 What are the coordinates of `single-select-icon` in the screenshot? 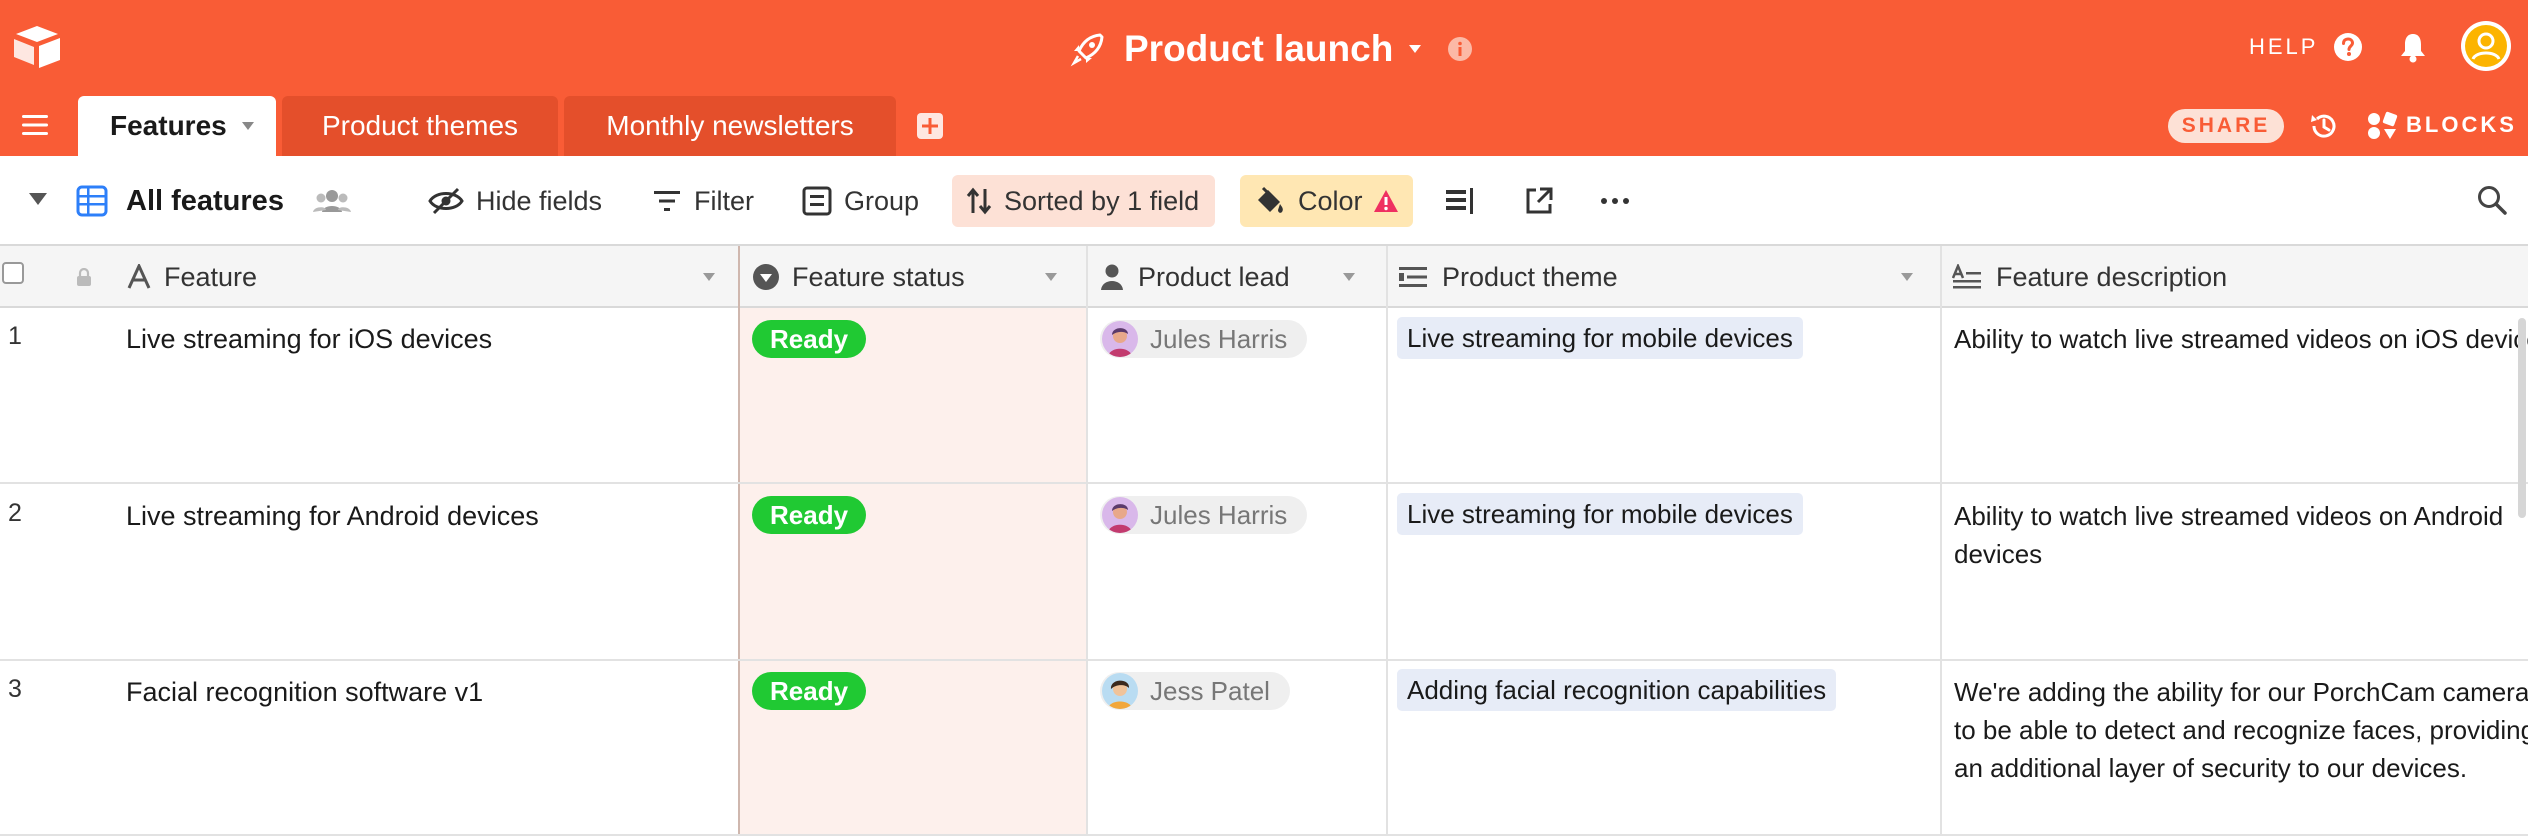 It's located at (766, 277).